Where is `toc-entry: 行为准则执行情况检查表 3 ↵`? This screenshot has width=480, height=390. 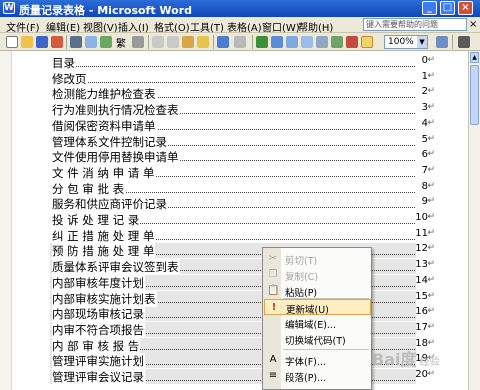 toc-entry: 行为准则执行情况检查表 3 ↵ is located at coordinates (243, 110).